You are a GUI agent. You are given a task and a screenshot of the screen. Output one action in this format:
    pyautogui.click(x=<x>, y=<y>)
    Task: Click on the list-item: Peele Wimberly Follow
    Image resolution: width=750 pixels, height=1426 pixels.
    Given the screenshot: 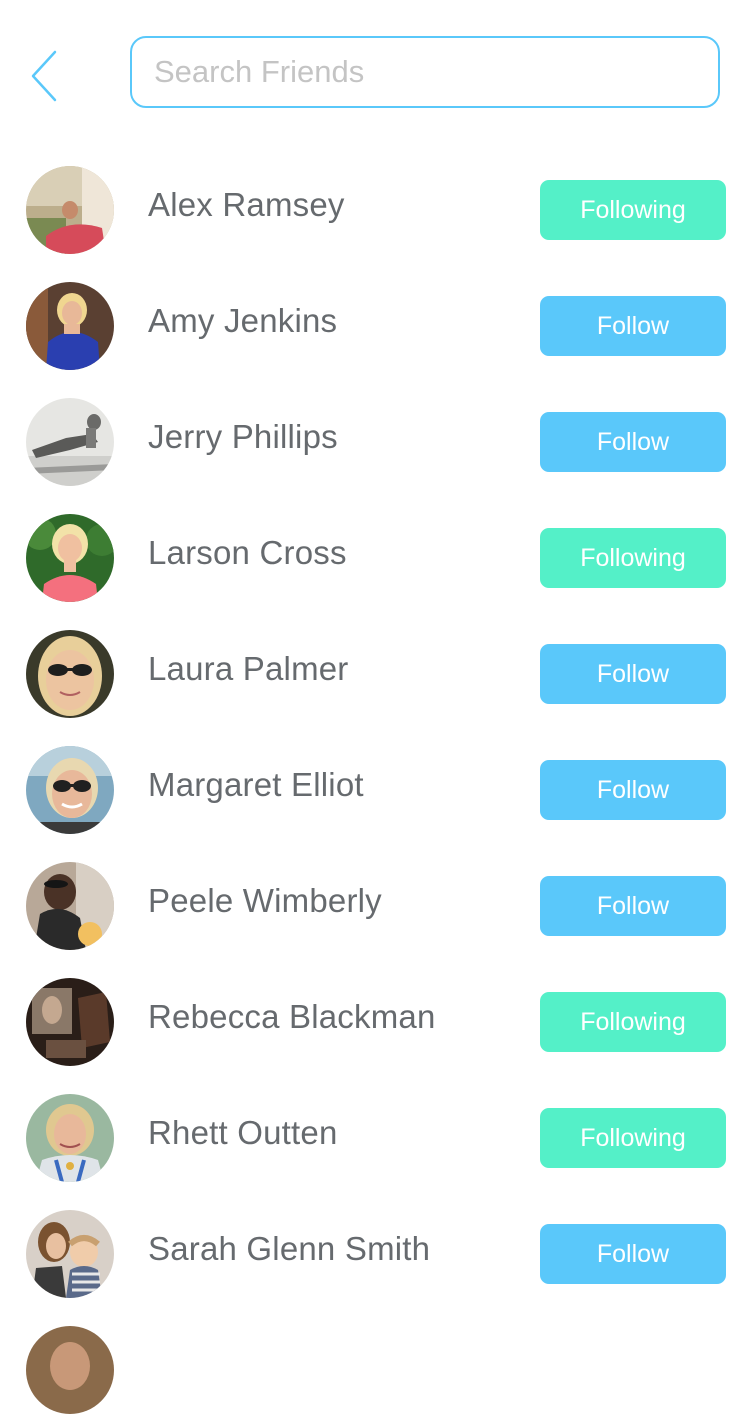 What is the action you would take?
    pyautogui.click(x=375, y=904)
    